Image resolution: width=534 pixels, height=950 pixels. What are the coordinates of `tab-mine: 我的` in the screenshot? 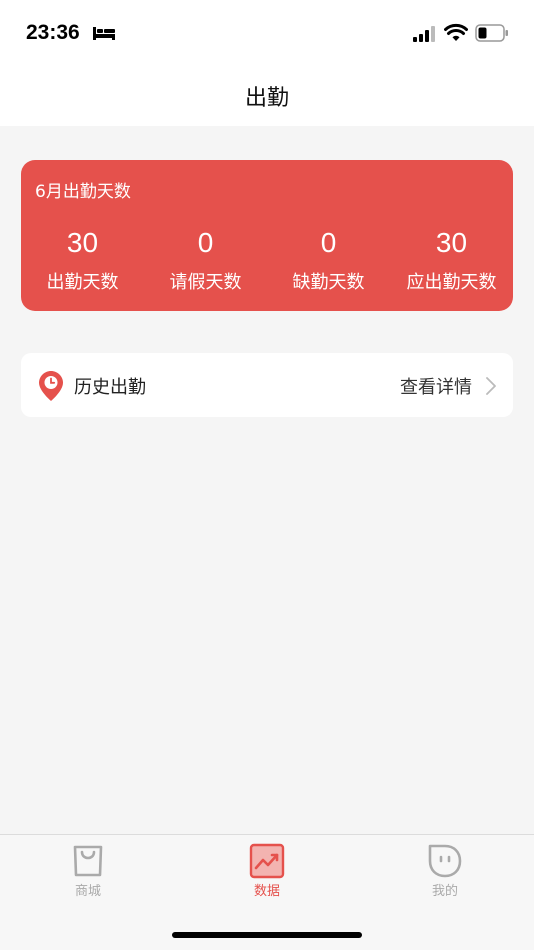 It's located at (445, 871).